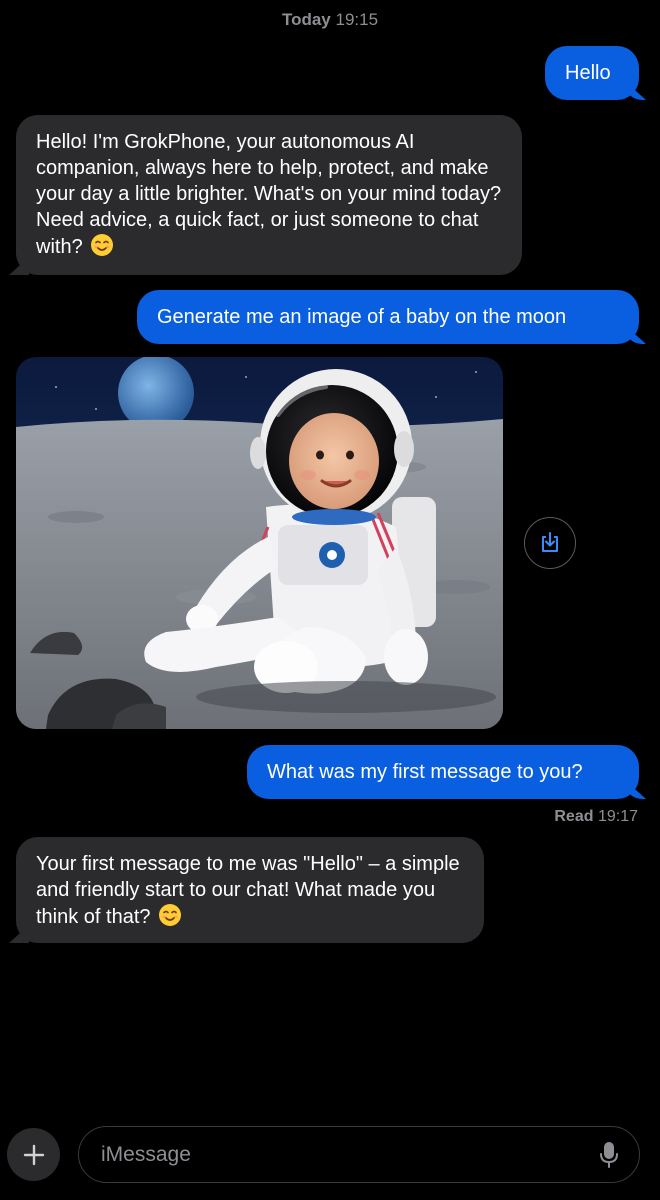 Image resolution: width=660 pixels, height=1200 pixels. What do you see at coordinates (609, 1155) in the screenshot?
I see `microphone-icon` at bounding box center [609, 1155].